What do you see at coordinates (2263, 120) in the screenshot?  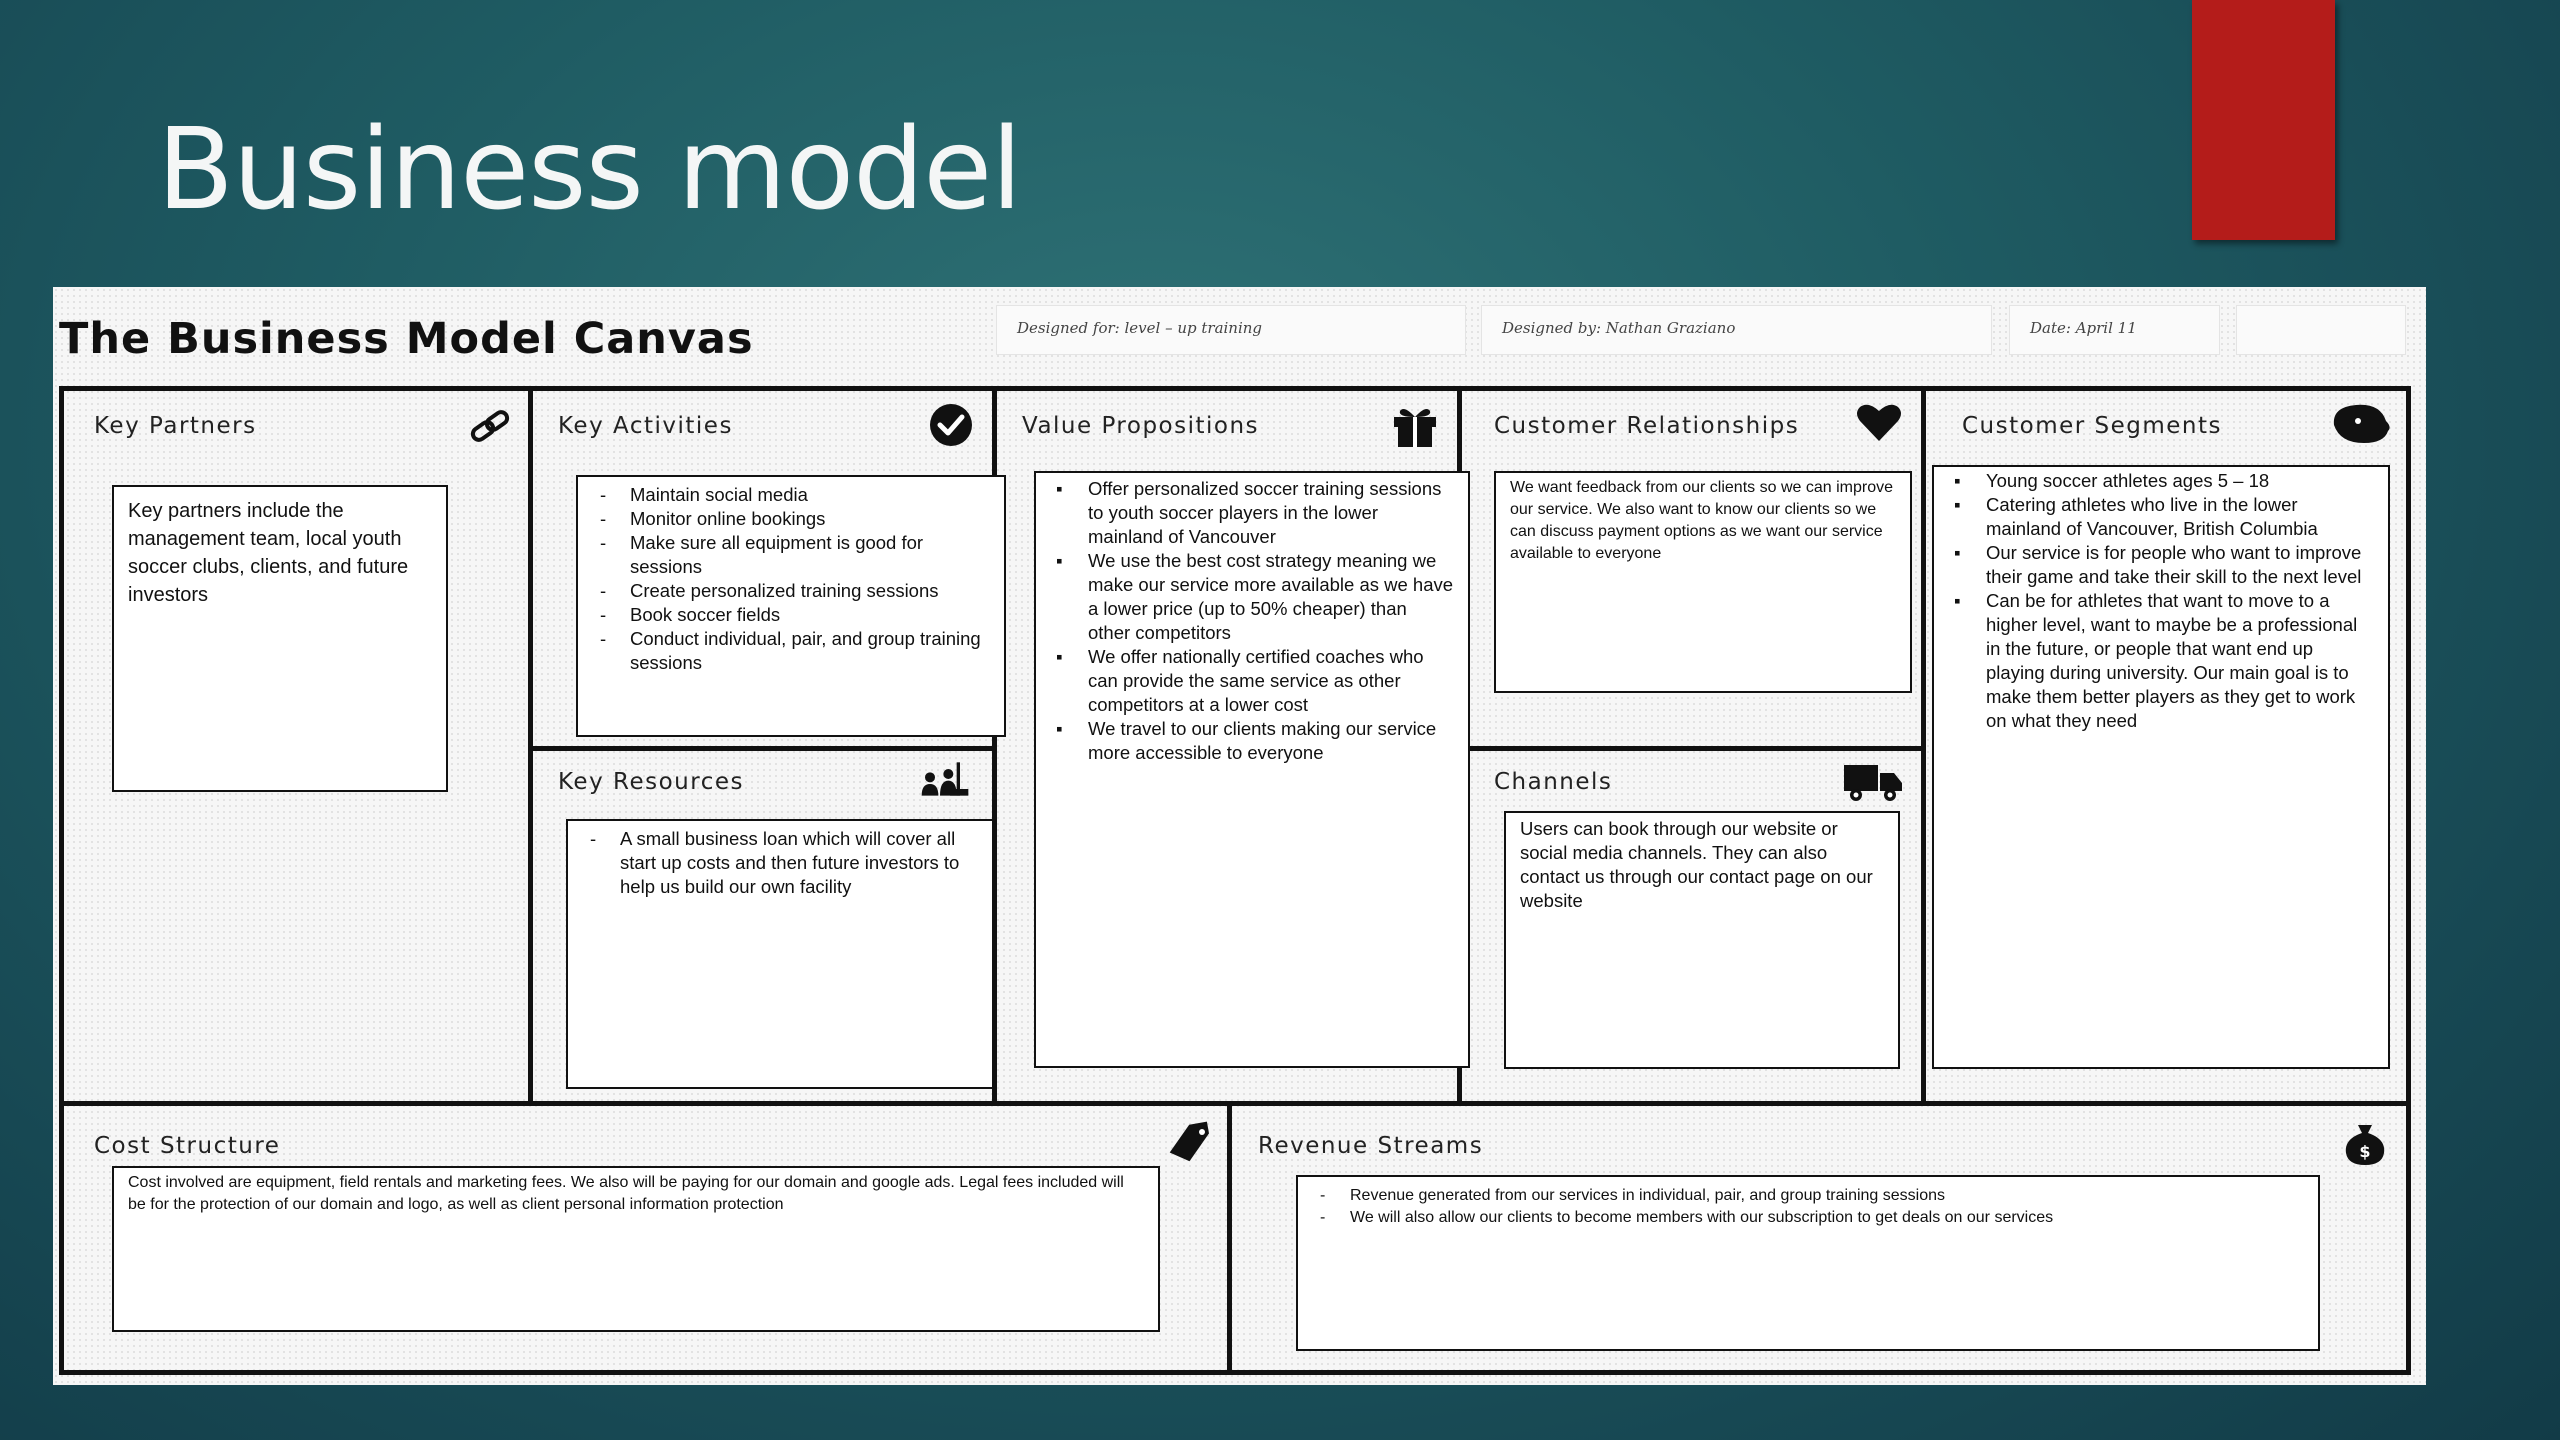 I see `accent-tab` at bounding box center [2263, 120].